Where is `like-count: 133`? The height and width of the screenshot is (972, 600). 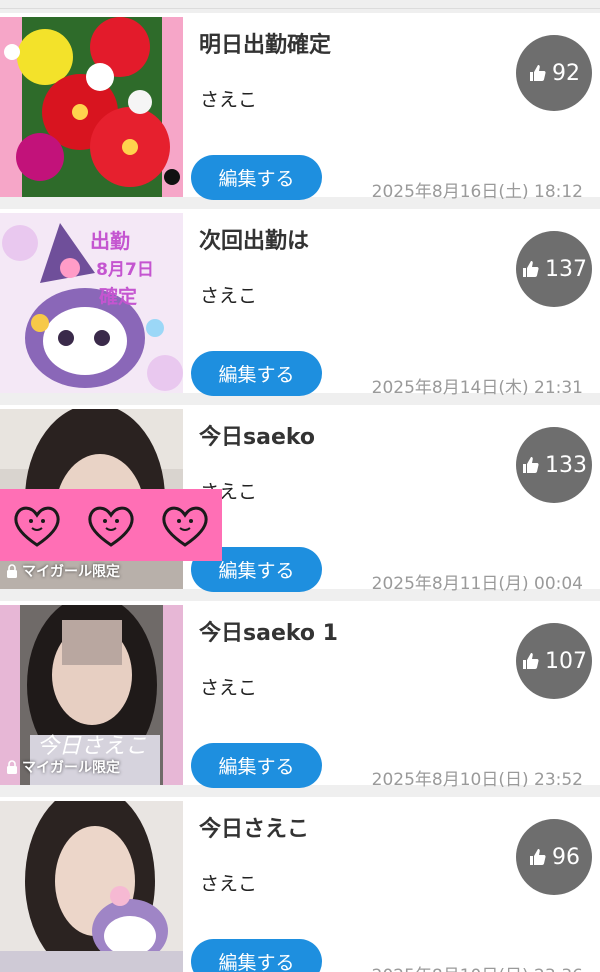
like-count: 133 is located at coordinates (566, 465).